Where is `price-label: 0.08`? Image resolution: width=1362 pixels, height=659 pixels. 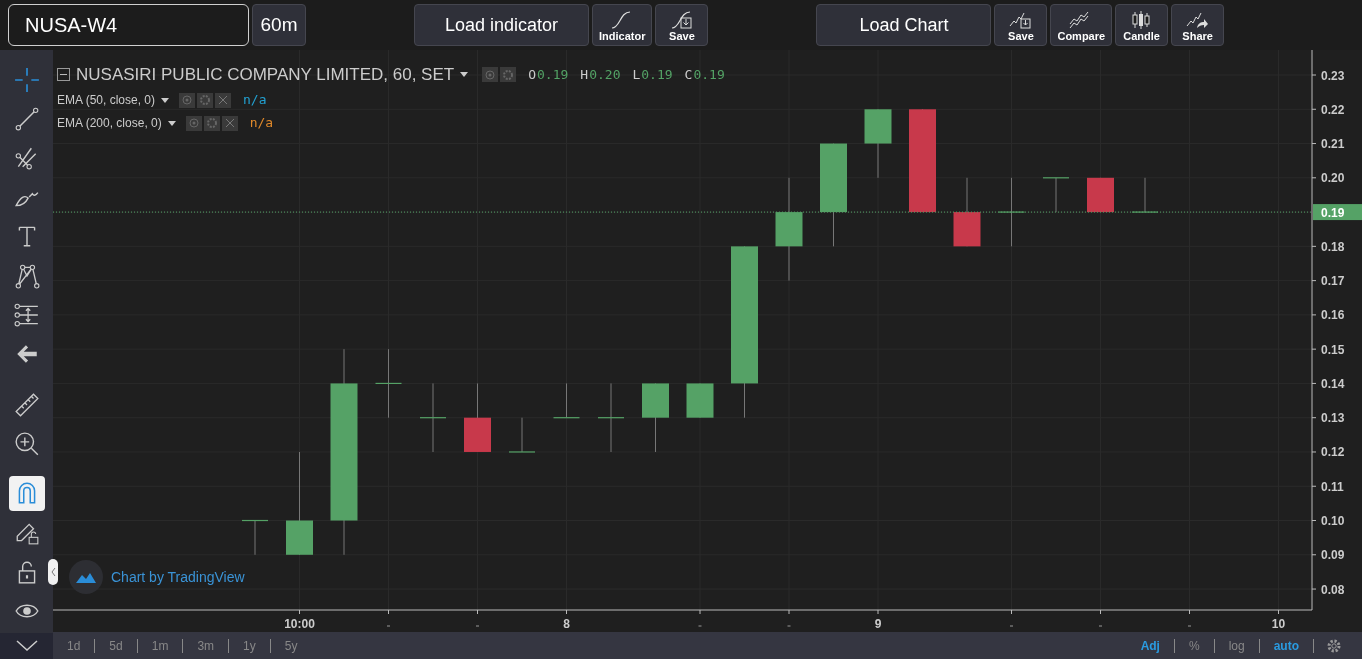
price-label: 0.08 is located at coordinates (1333, 589).